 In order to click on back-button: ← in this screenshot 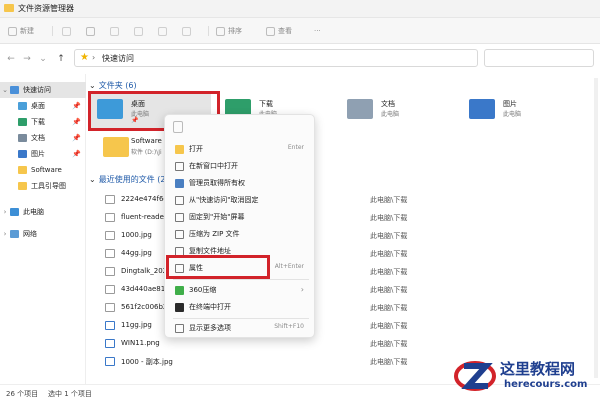, I will do `click(11, 59)`.